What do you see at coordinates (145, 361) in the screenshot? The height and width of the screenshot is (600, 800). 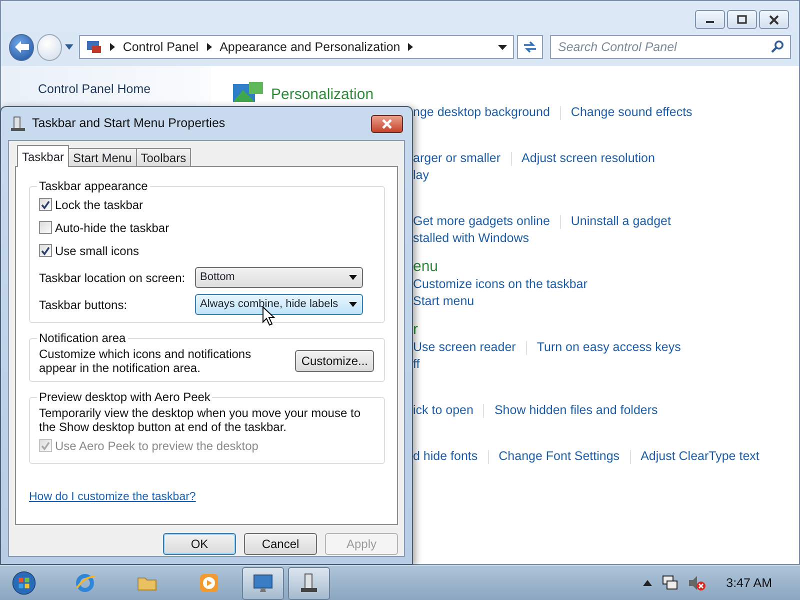 I see `description-text: Customize which icons and notifications appear in the notification area.` at bounding box center [145, 361].